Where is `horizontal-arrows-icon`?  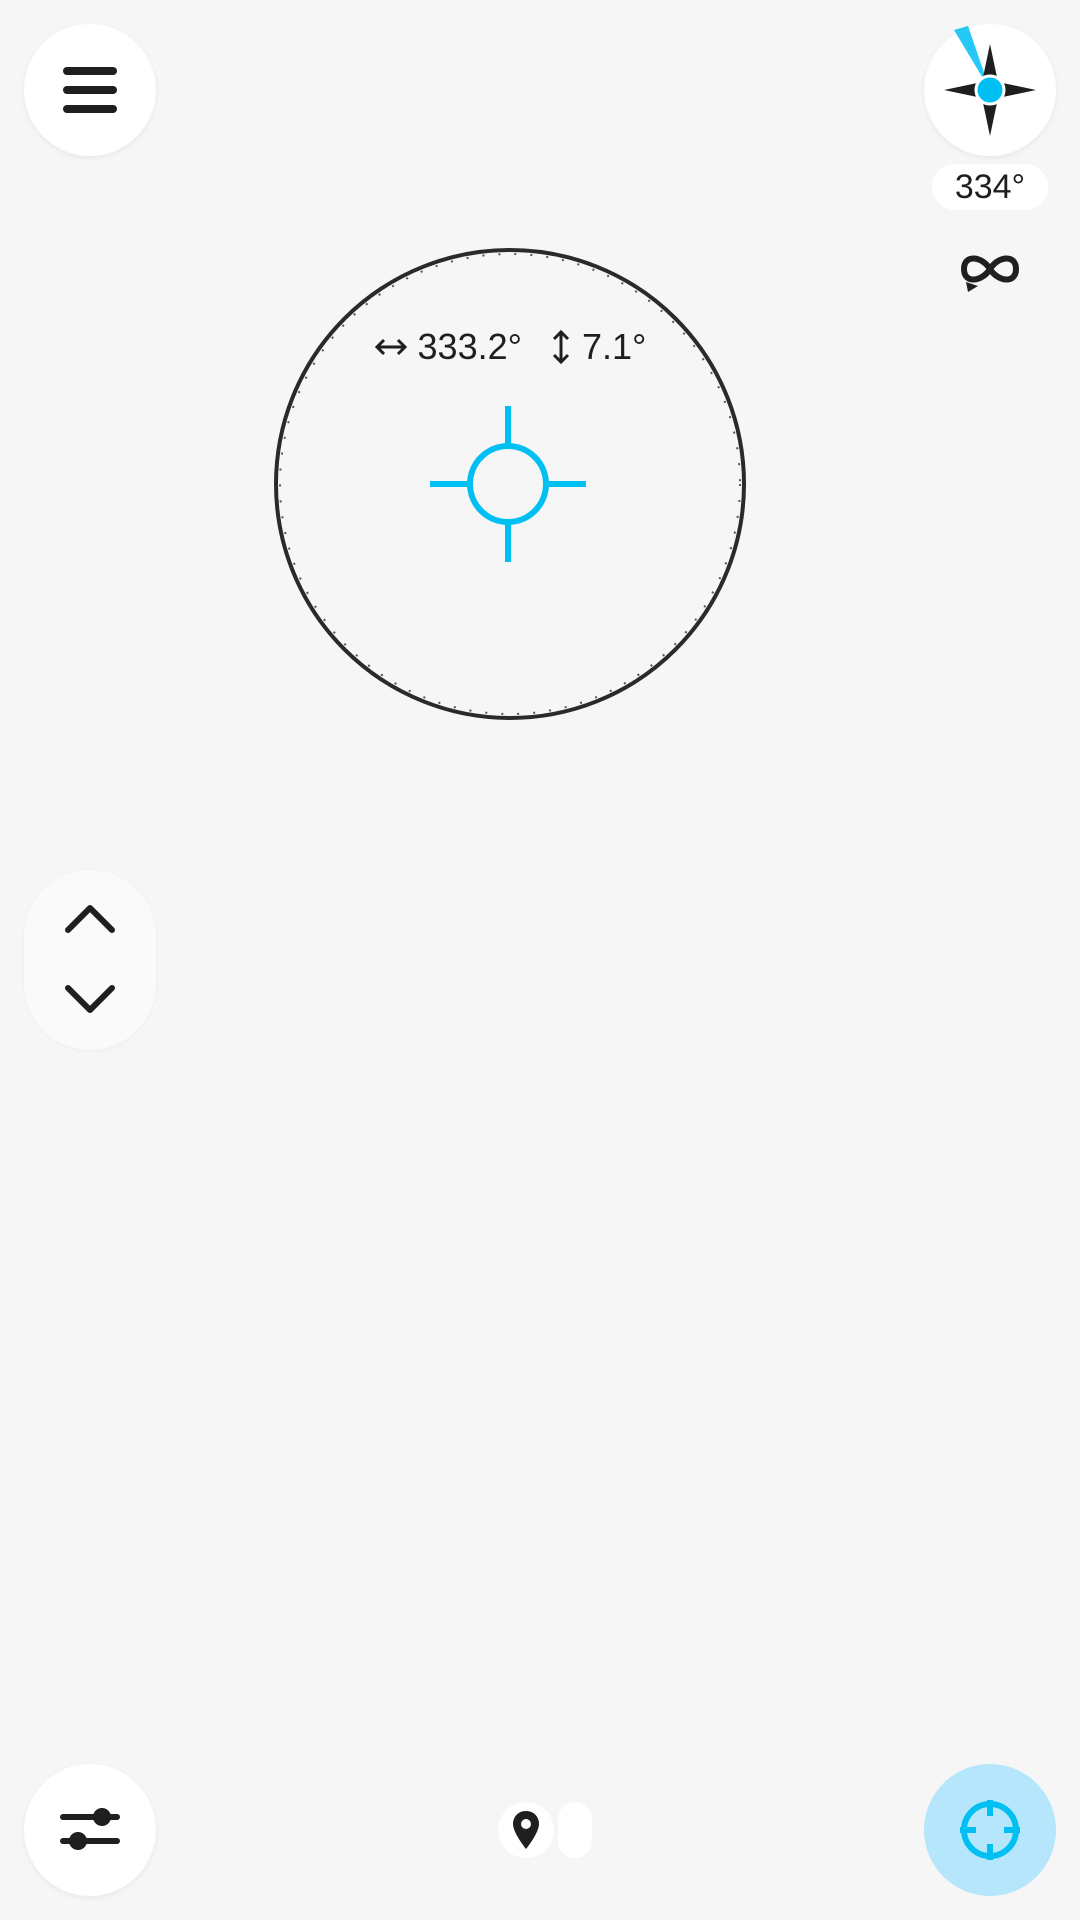
horizontal-arrows-icon is located at coordinates (390, 347).